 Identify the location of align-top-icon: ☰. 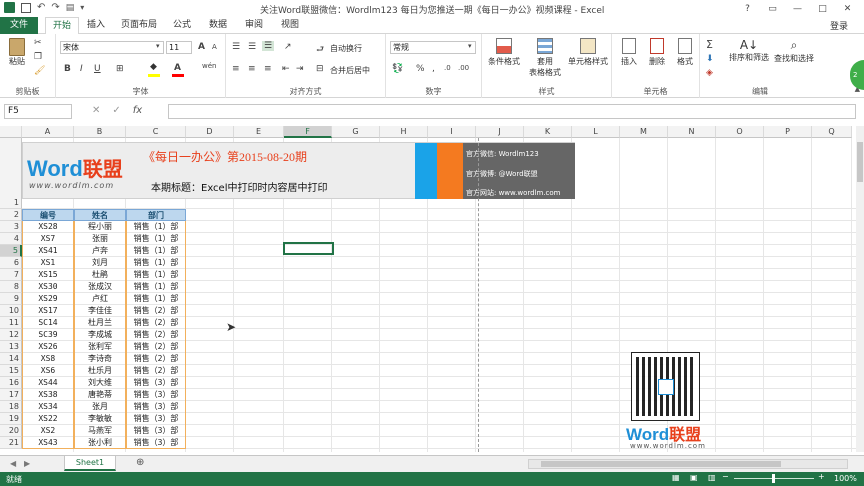
(236, 47).